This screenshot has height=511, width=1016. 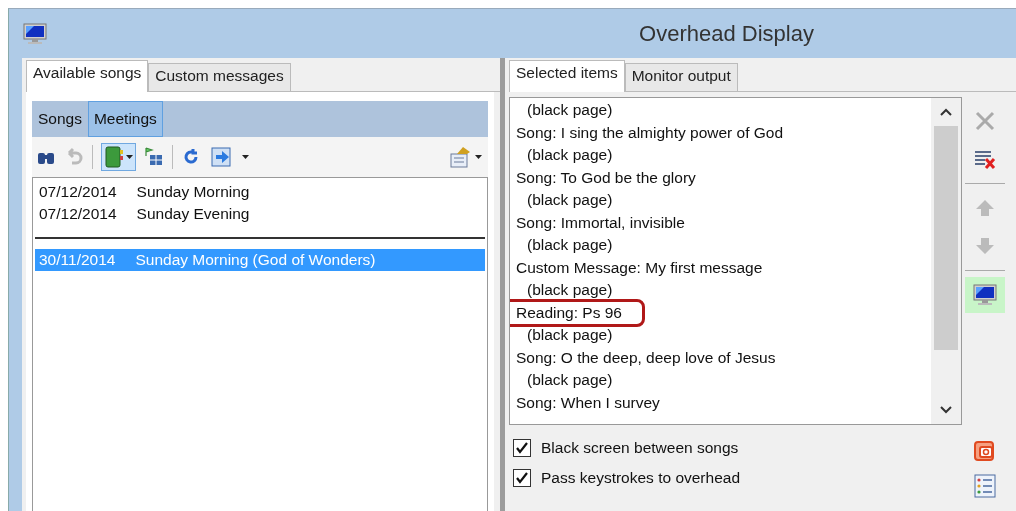 I want to click on meeting-name: Sunday Evening, so click(x=193, y=214).